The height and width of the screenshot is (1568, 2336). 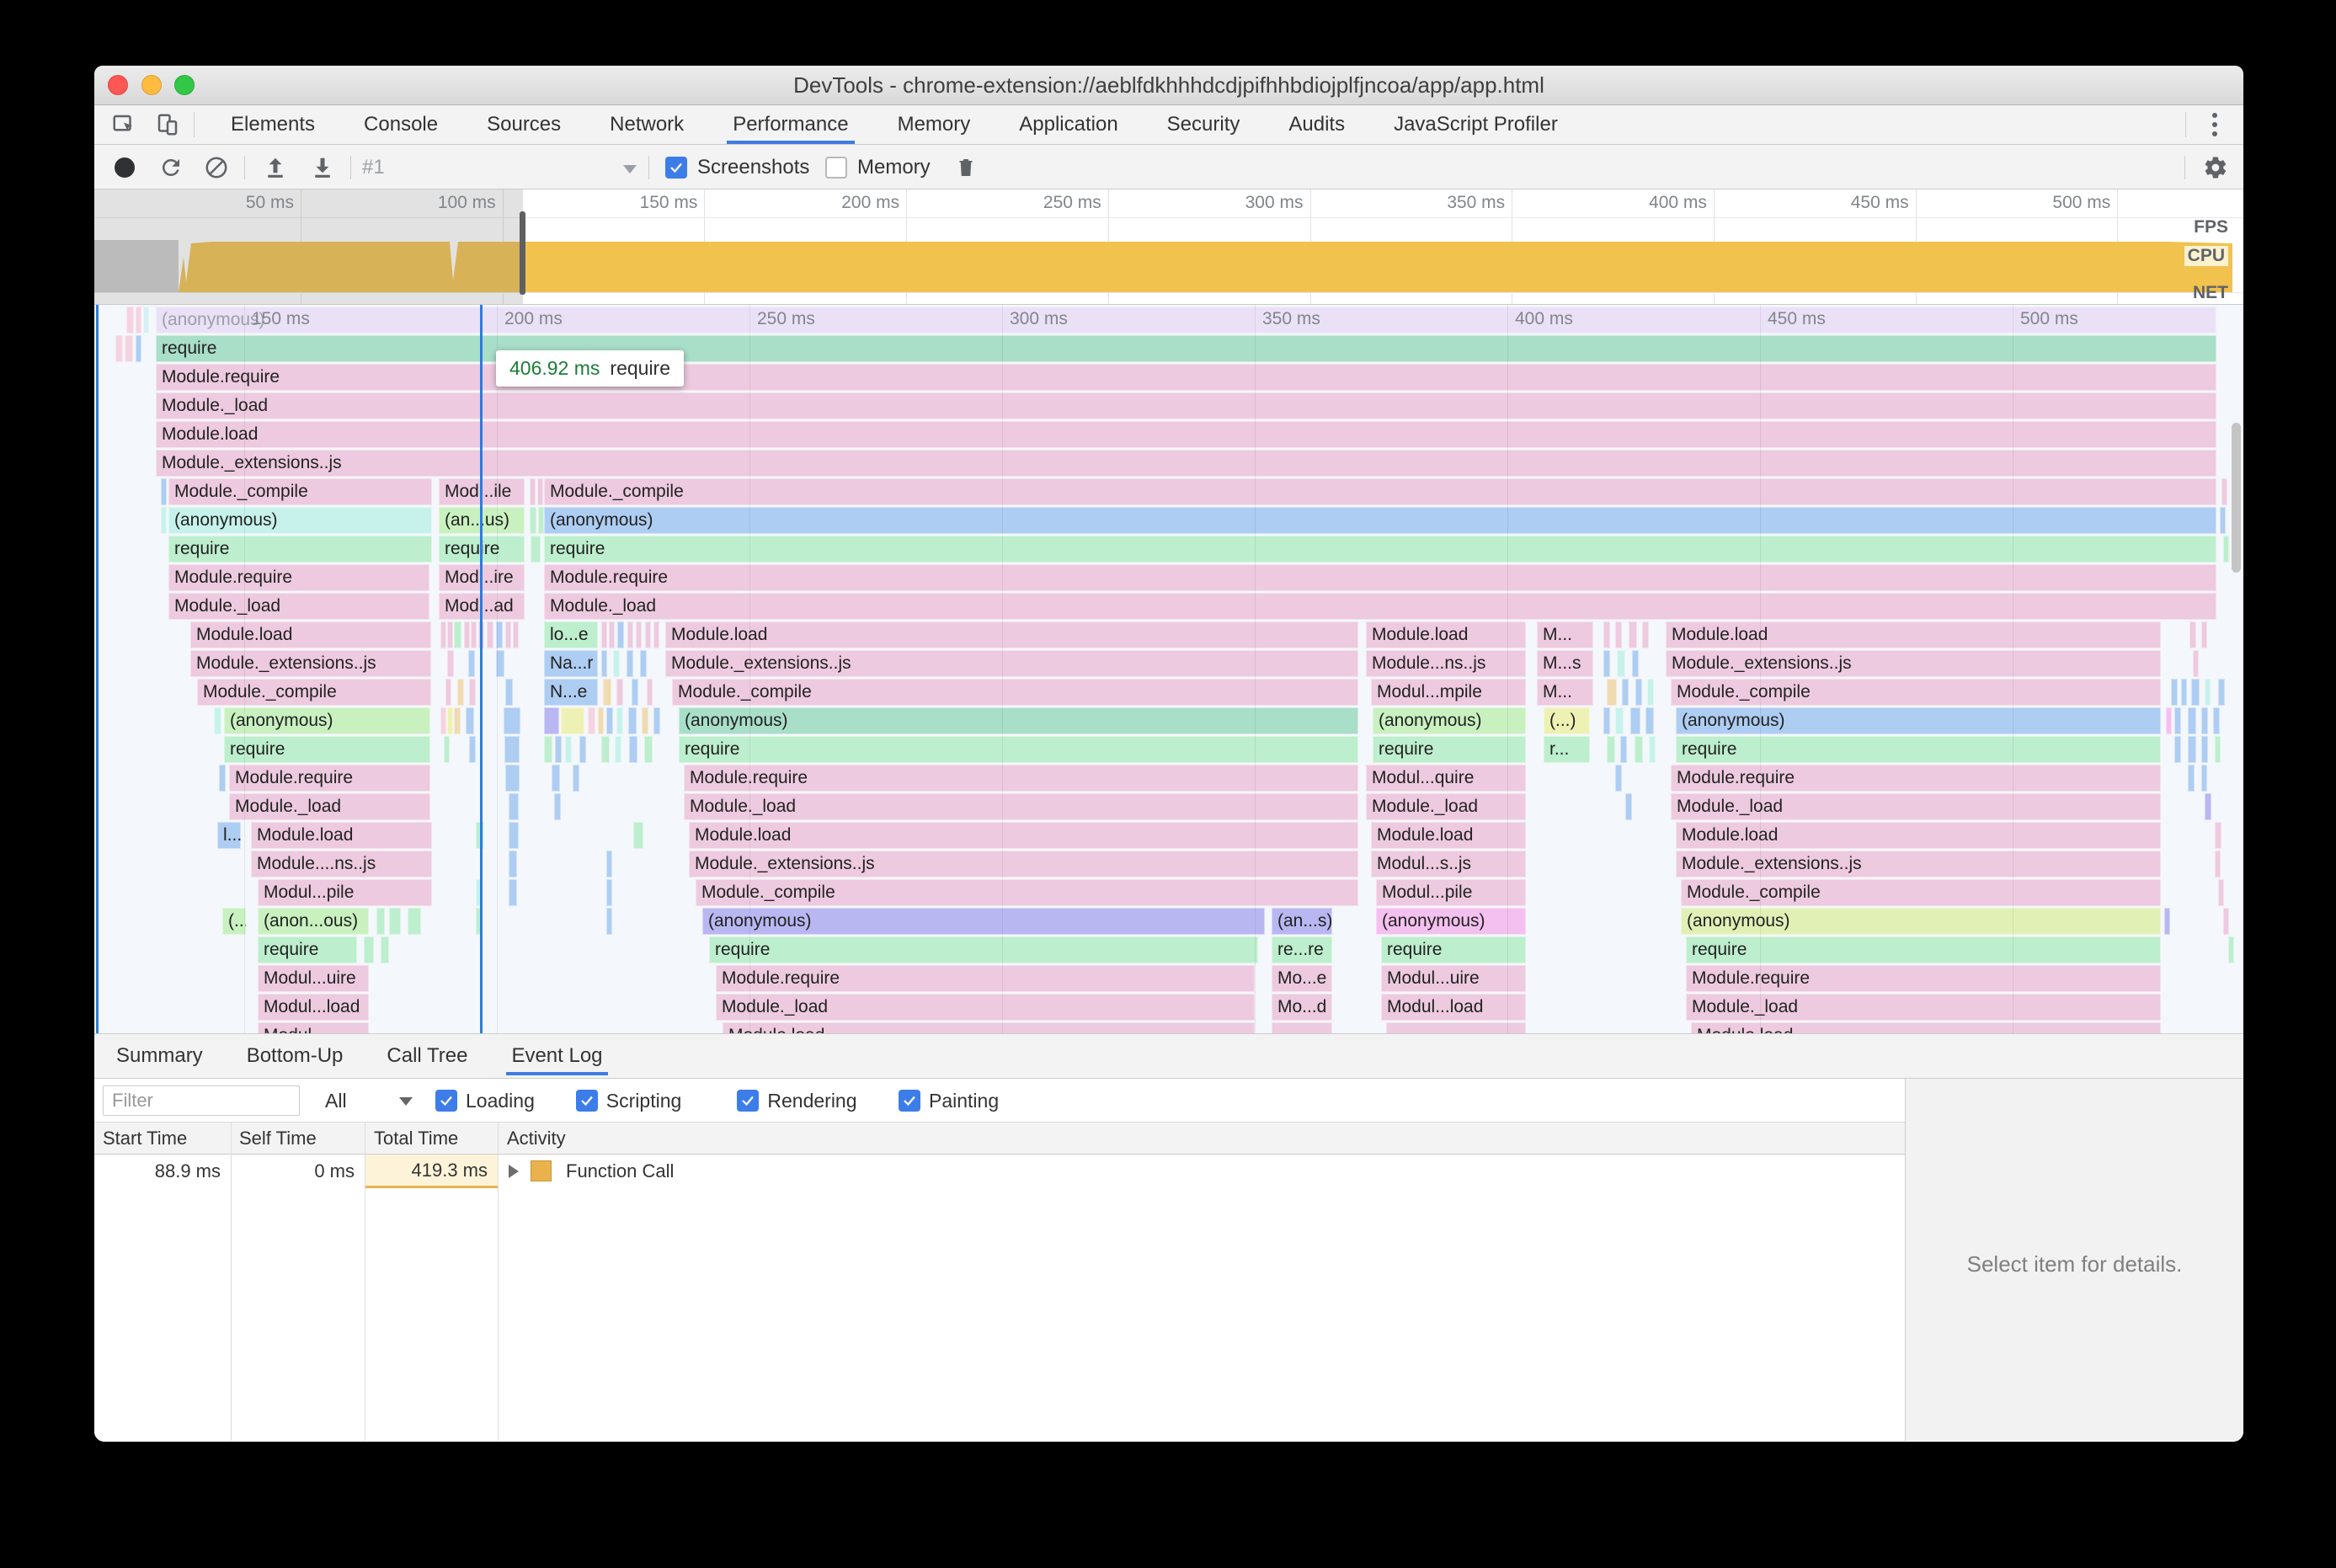 What do you see at coordinates (400, 124) in the screenshot?
I see `tab-console: Console` at bounding box center [400, 124].